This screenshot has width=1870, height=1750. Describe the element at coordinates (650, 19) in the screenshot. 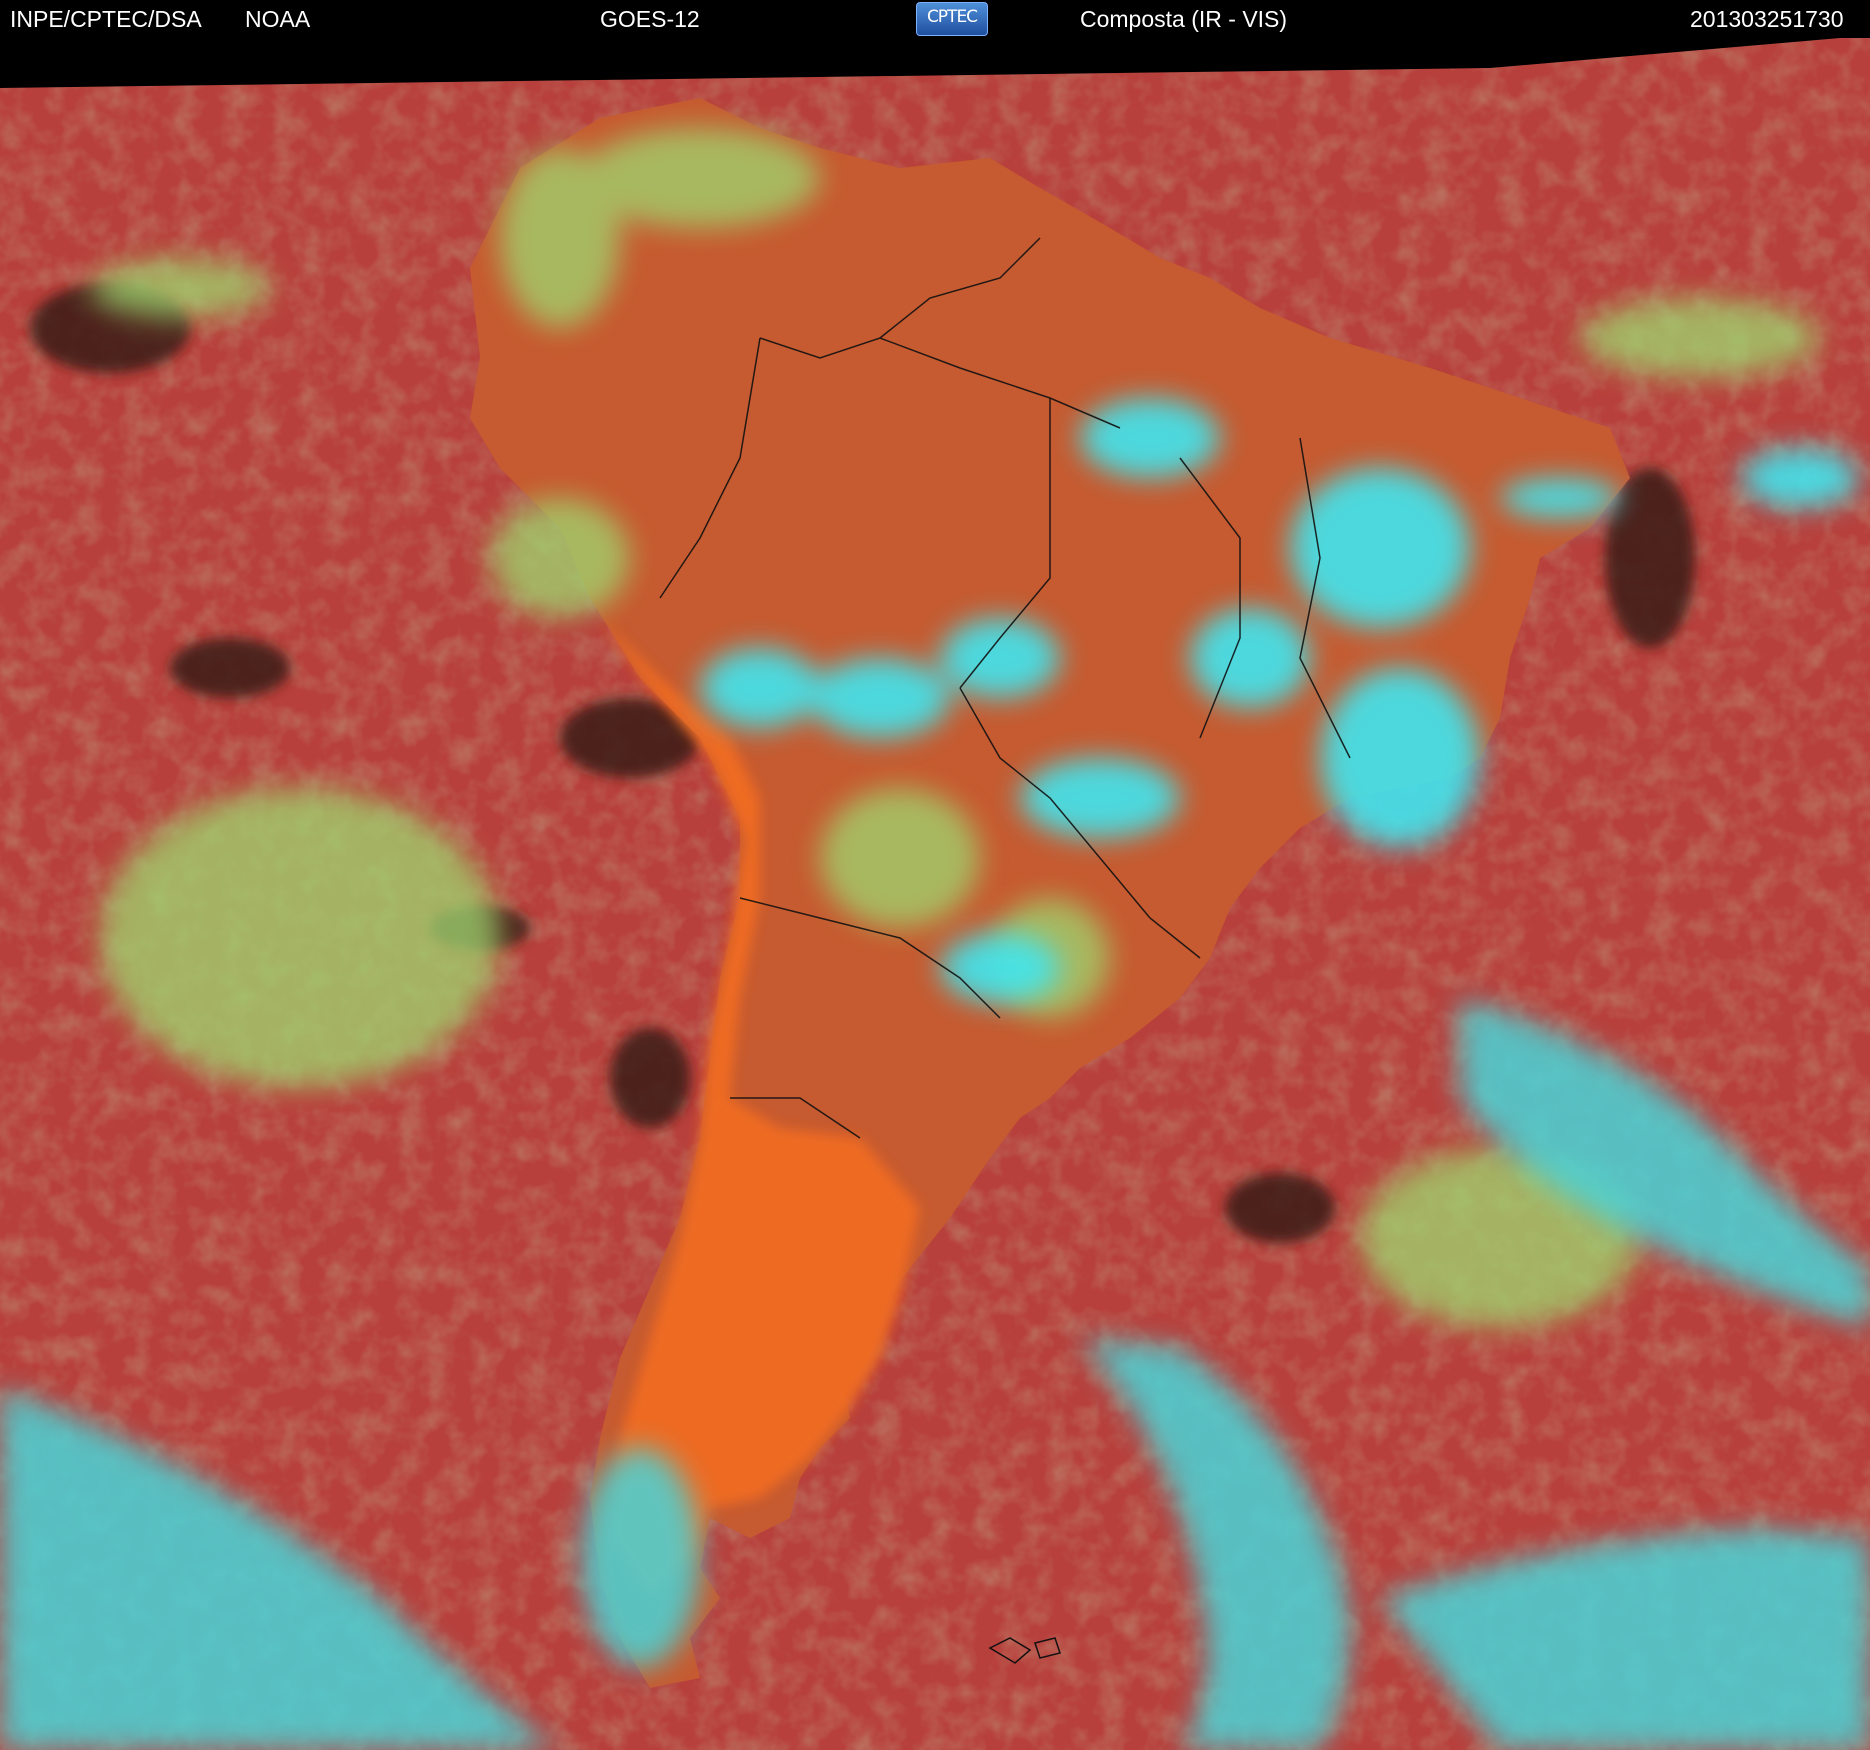

I see `satellite-label: GOES-12` at that location.